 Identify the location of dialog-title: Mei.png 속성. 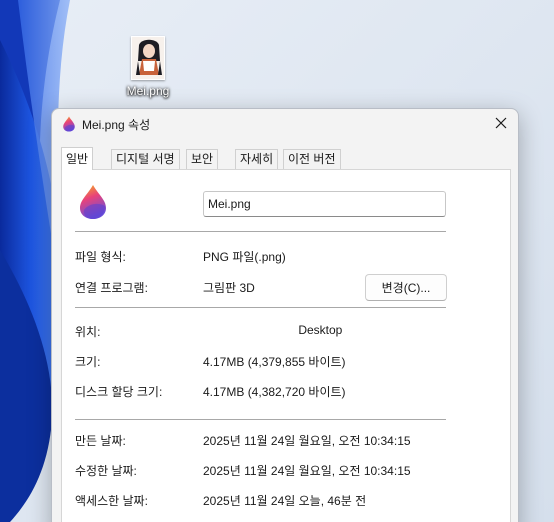
(116, 125).